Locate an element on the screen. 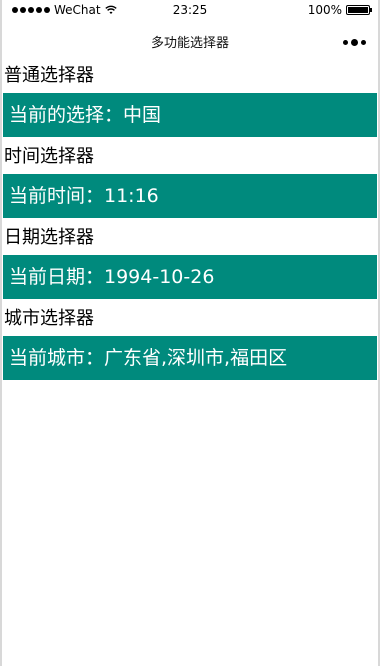 Image resolution: width=380 pixels, height=666 pixels. section-city-picker: 城市选择器 当前城市：广东省,深圳市,福田区 is located at coordinates (190, 343).